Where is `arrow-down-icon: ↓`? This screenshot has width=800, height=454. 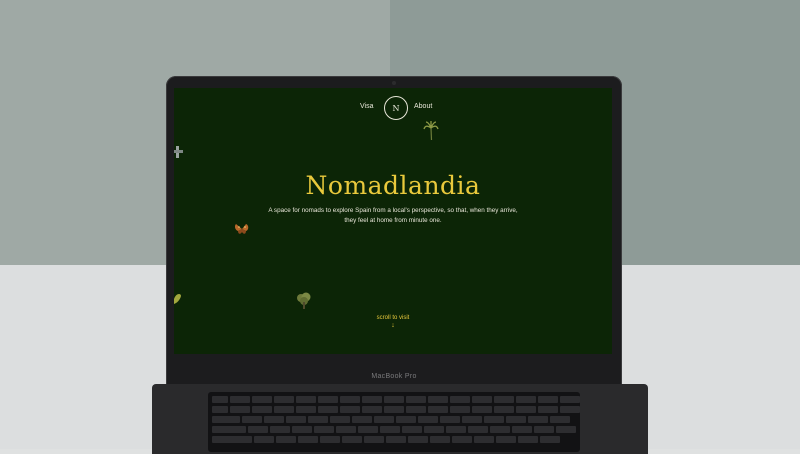 arrow-down-icon: ↓ is located at coordinates (393, 325).